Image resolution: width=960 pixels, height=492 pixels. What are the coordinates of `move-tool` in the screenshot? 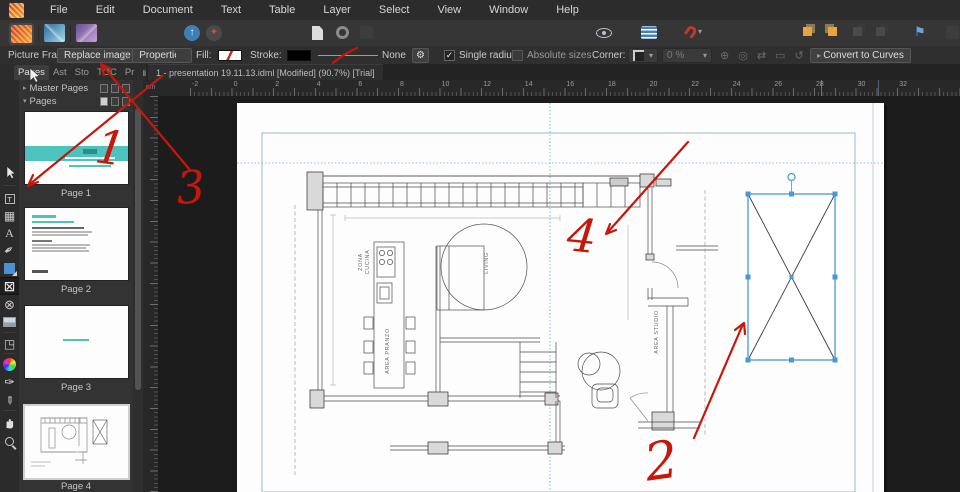 It's located at (9, 172).